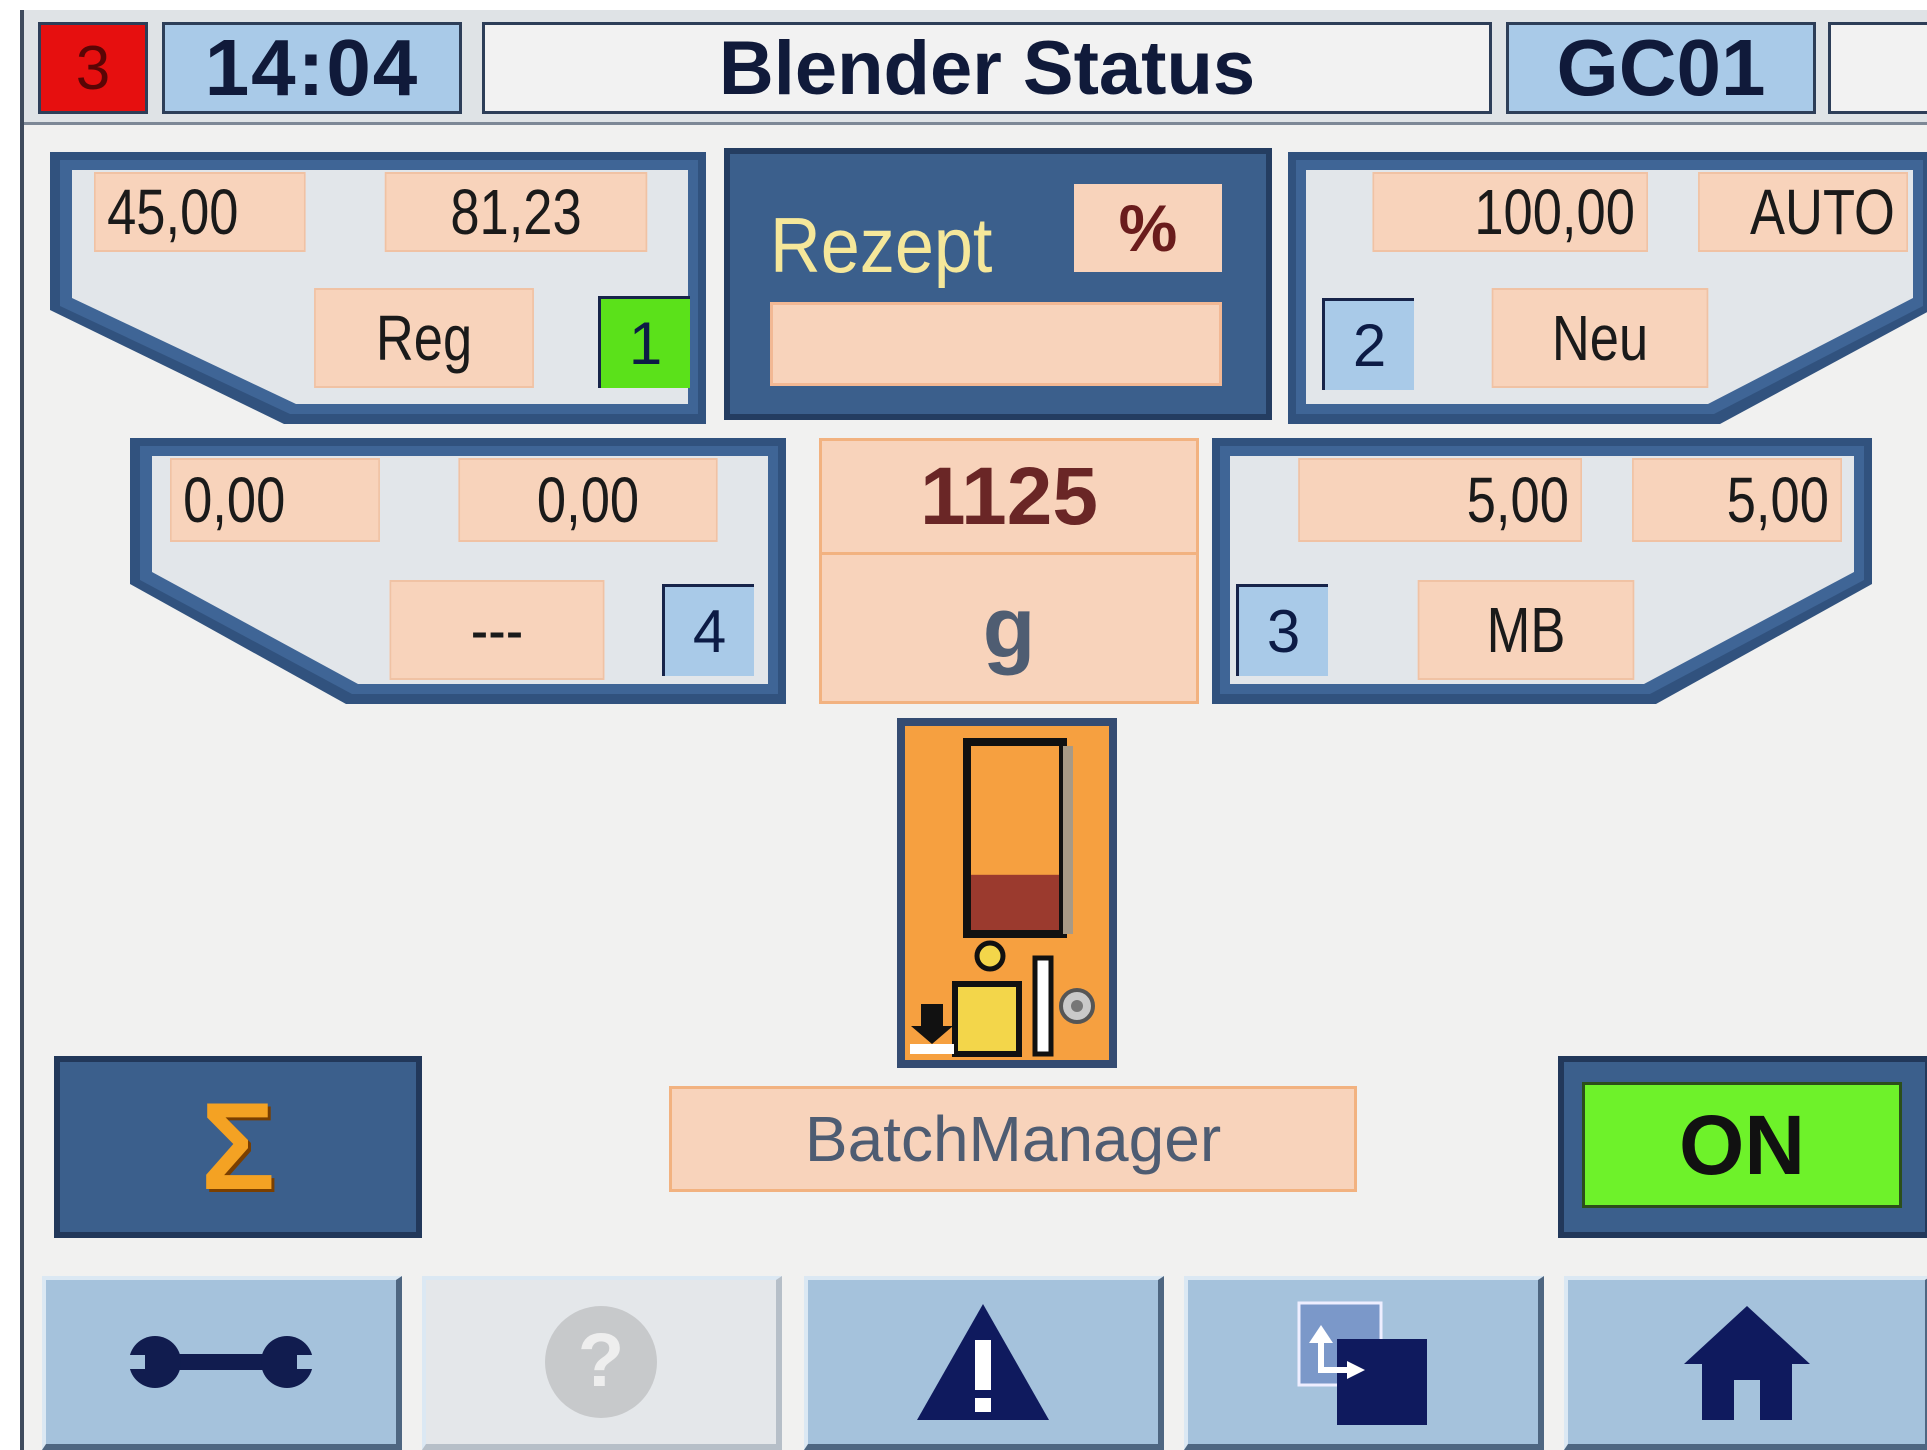 This screenshot has height=1450, width=1927. Describe the element at coordinates (1600, 338) in the screenshot. I see `component-2-material: Neu` at that location.